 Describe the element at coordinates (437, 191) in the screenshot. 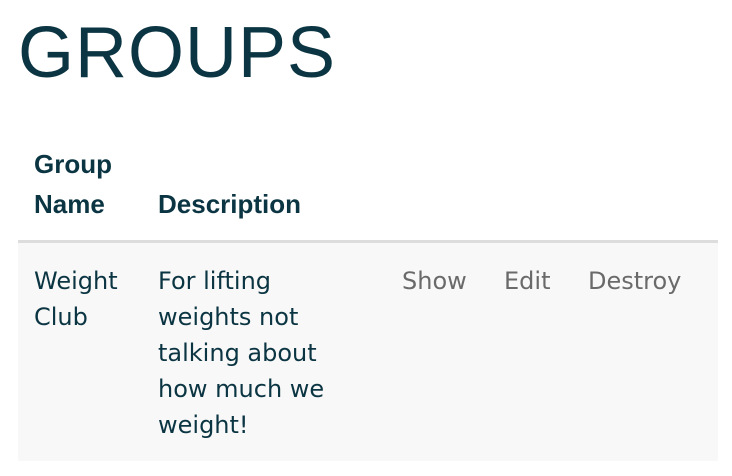

I see `column-header-empty-show` at that location.